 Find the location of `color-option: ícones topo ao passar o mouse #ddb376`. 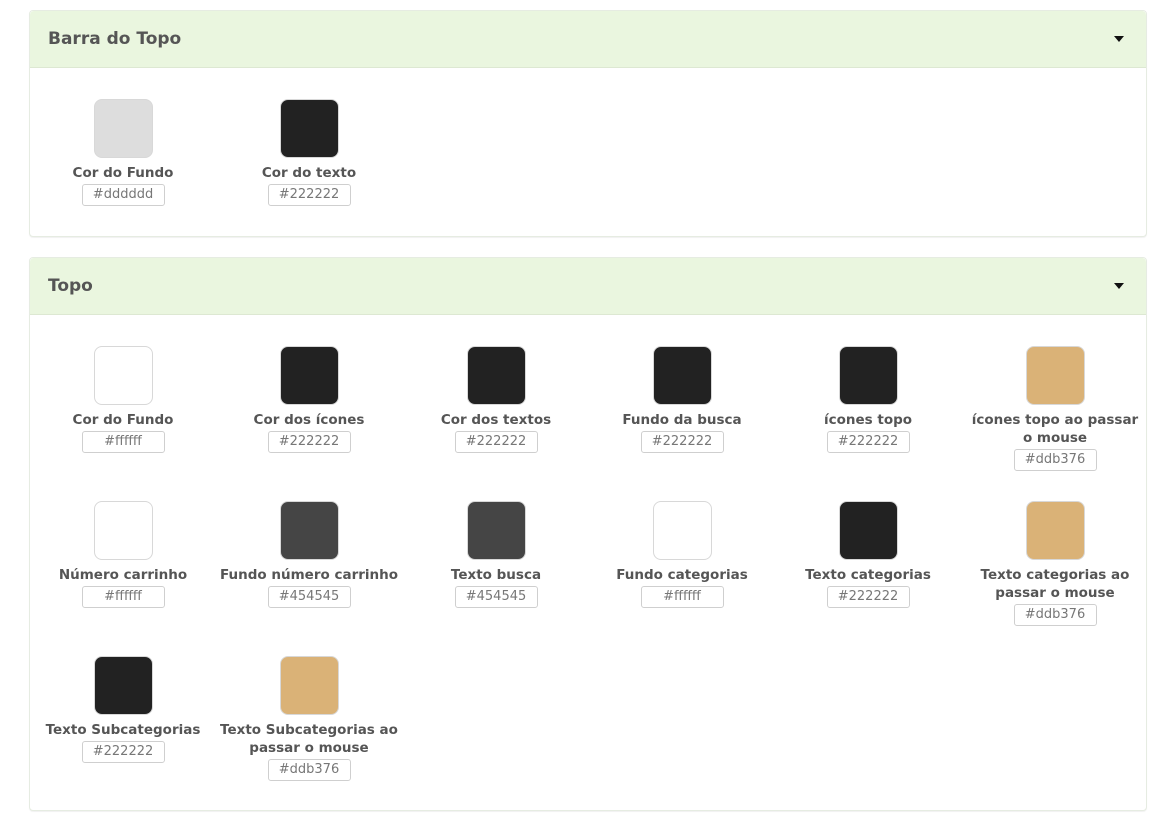

color-option: ícones topo ao passar o mouse #ddb376 is located at coordinates (1055, 408).